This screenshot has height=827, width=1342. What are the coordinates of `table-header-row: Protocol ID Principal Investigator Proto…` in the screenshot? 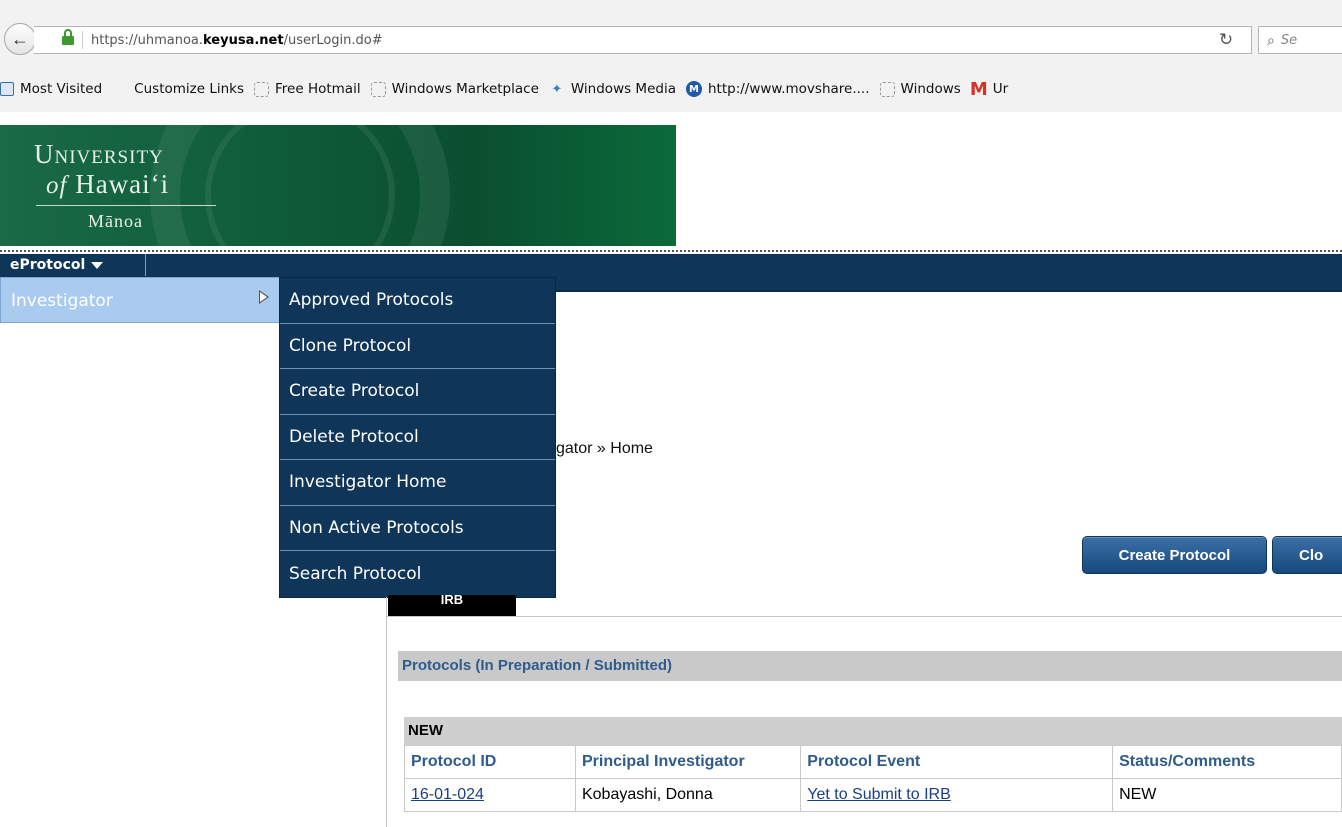 It's located at (873, 762).